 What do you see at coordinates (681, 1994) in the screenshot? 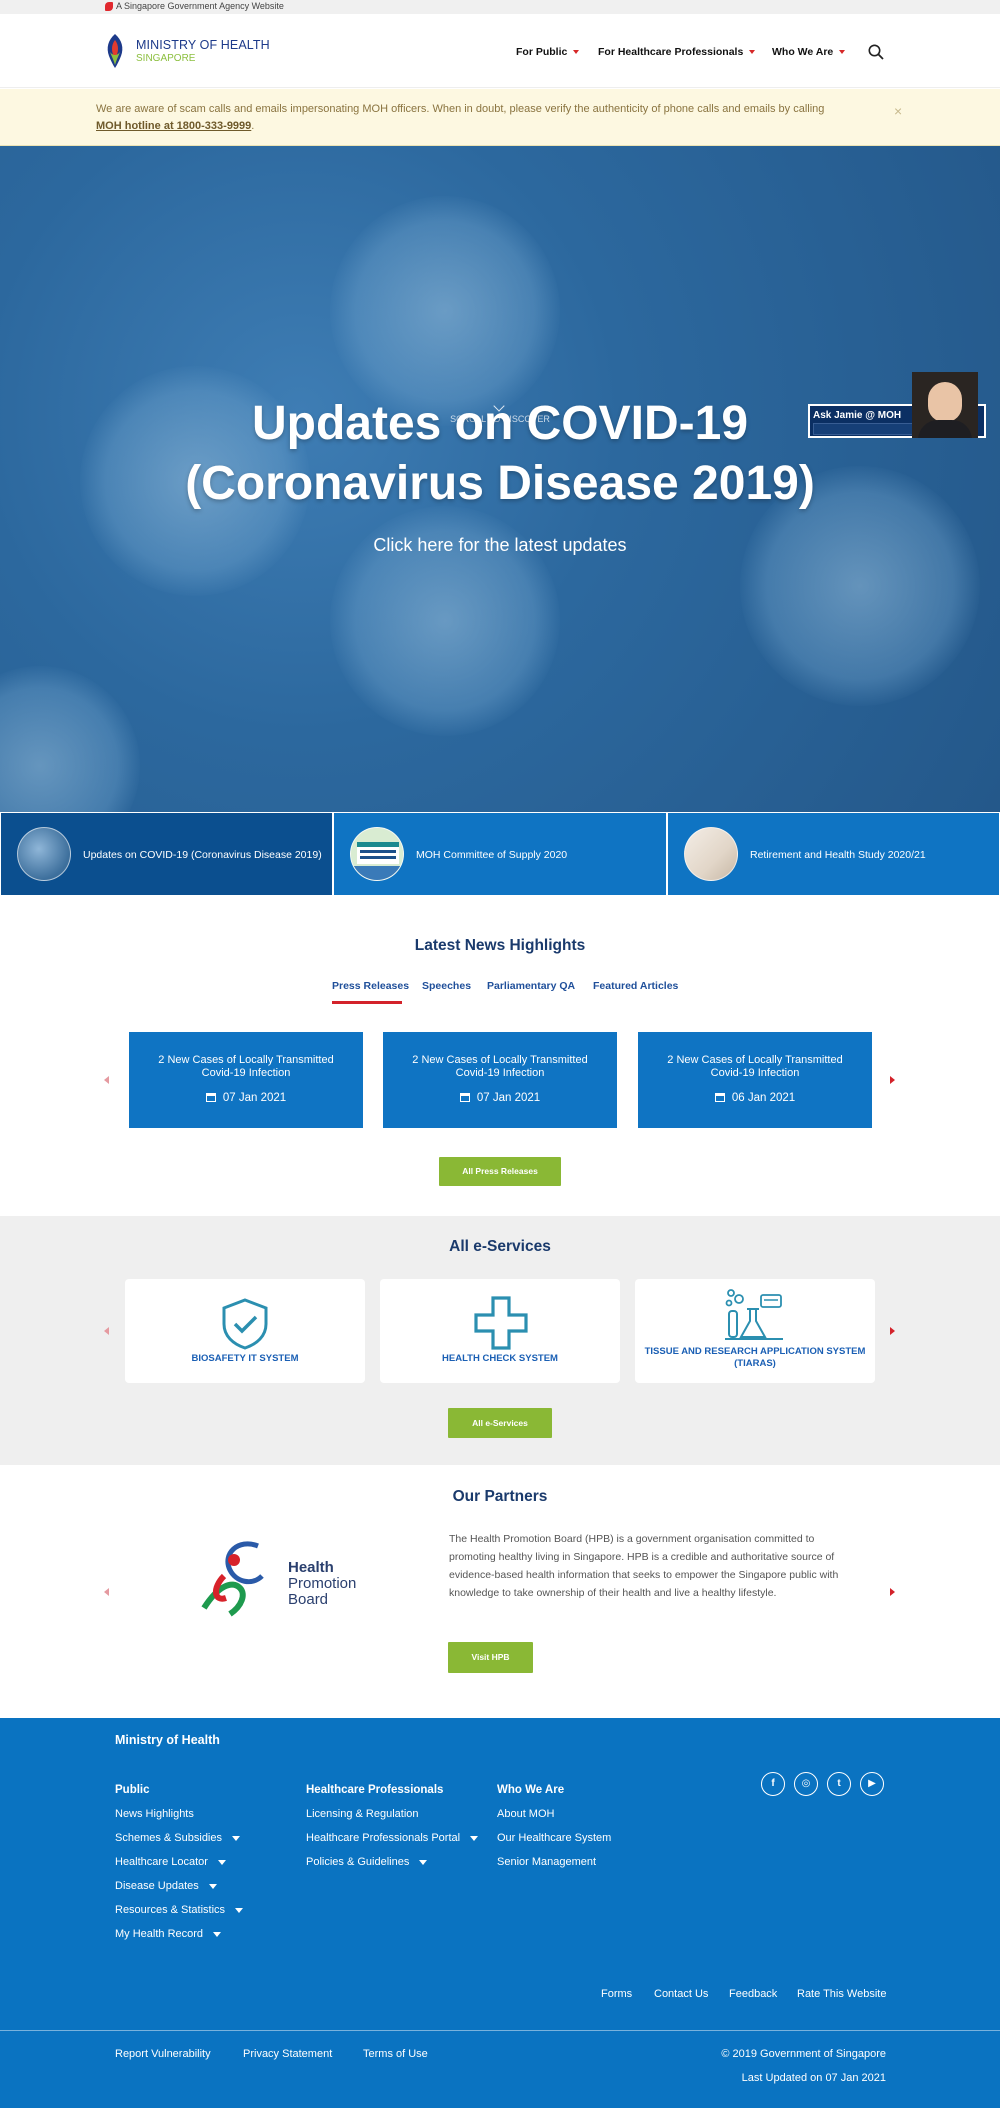
I see `footer-link-contact-us: Contact Us` at bounding box center [681, 1994].